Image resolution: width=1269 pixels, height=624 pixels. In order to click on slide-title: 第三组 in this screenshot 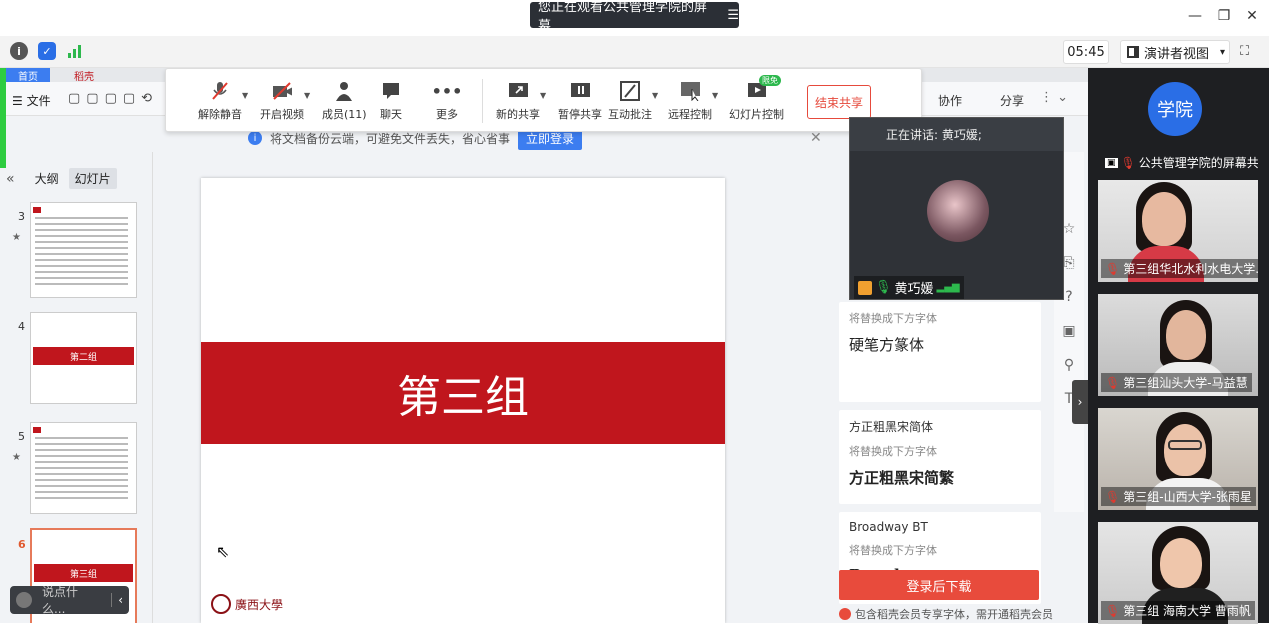, I will do `click(463, 397)`.